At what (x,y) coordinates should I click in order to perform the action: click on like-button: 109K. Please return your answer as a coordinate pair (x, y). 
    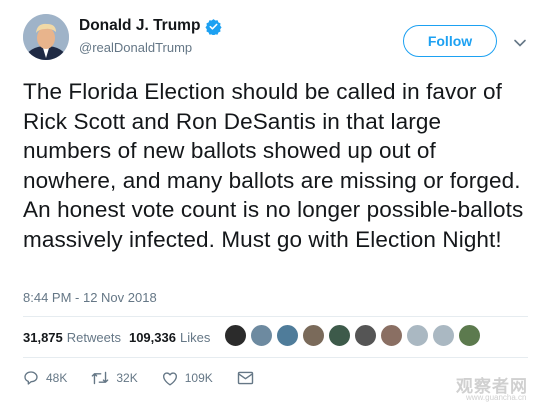
    Looking at the image, I should click on (187, 378).